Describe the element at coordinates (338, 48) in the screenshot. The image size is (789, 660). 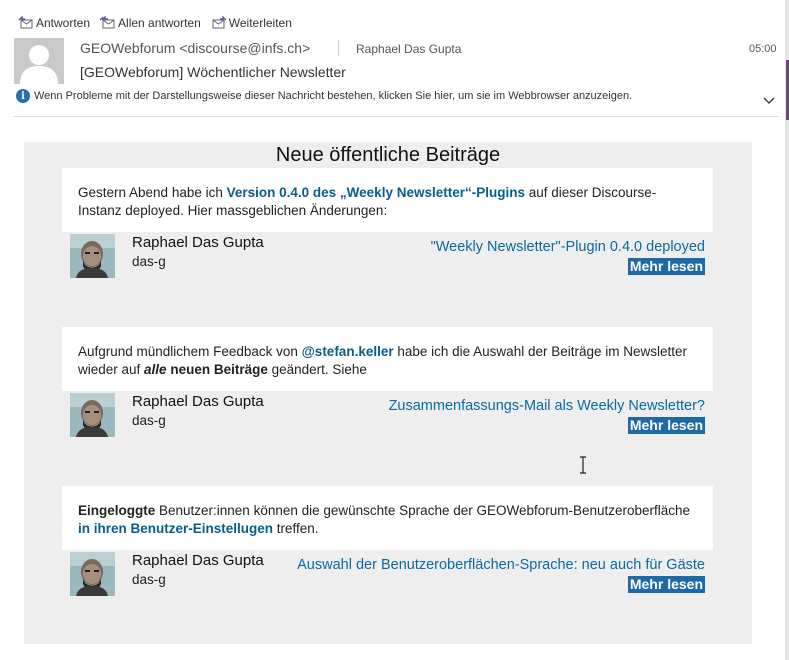
I see `header-separator` at that location.